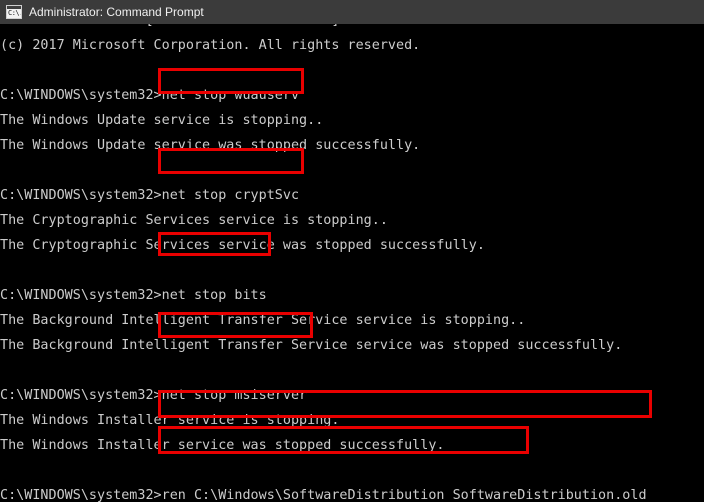 The height and width of the screenshot is (502, 704). What do you see at coordinates (150, 195) in the screenshot?
I see `console-line-cmd-cryptsvc: C:\WINDOWS\system32>net stop cryptSvc` at bounding box center [150, 195].